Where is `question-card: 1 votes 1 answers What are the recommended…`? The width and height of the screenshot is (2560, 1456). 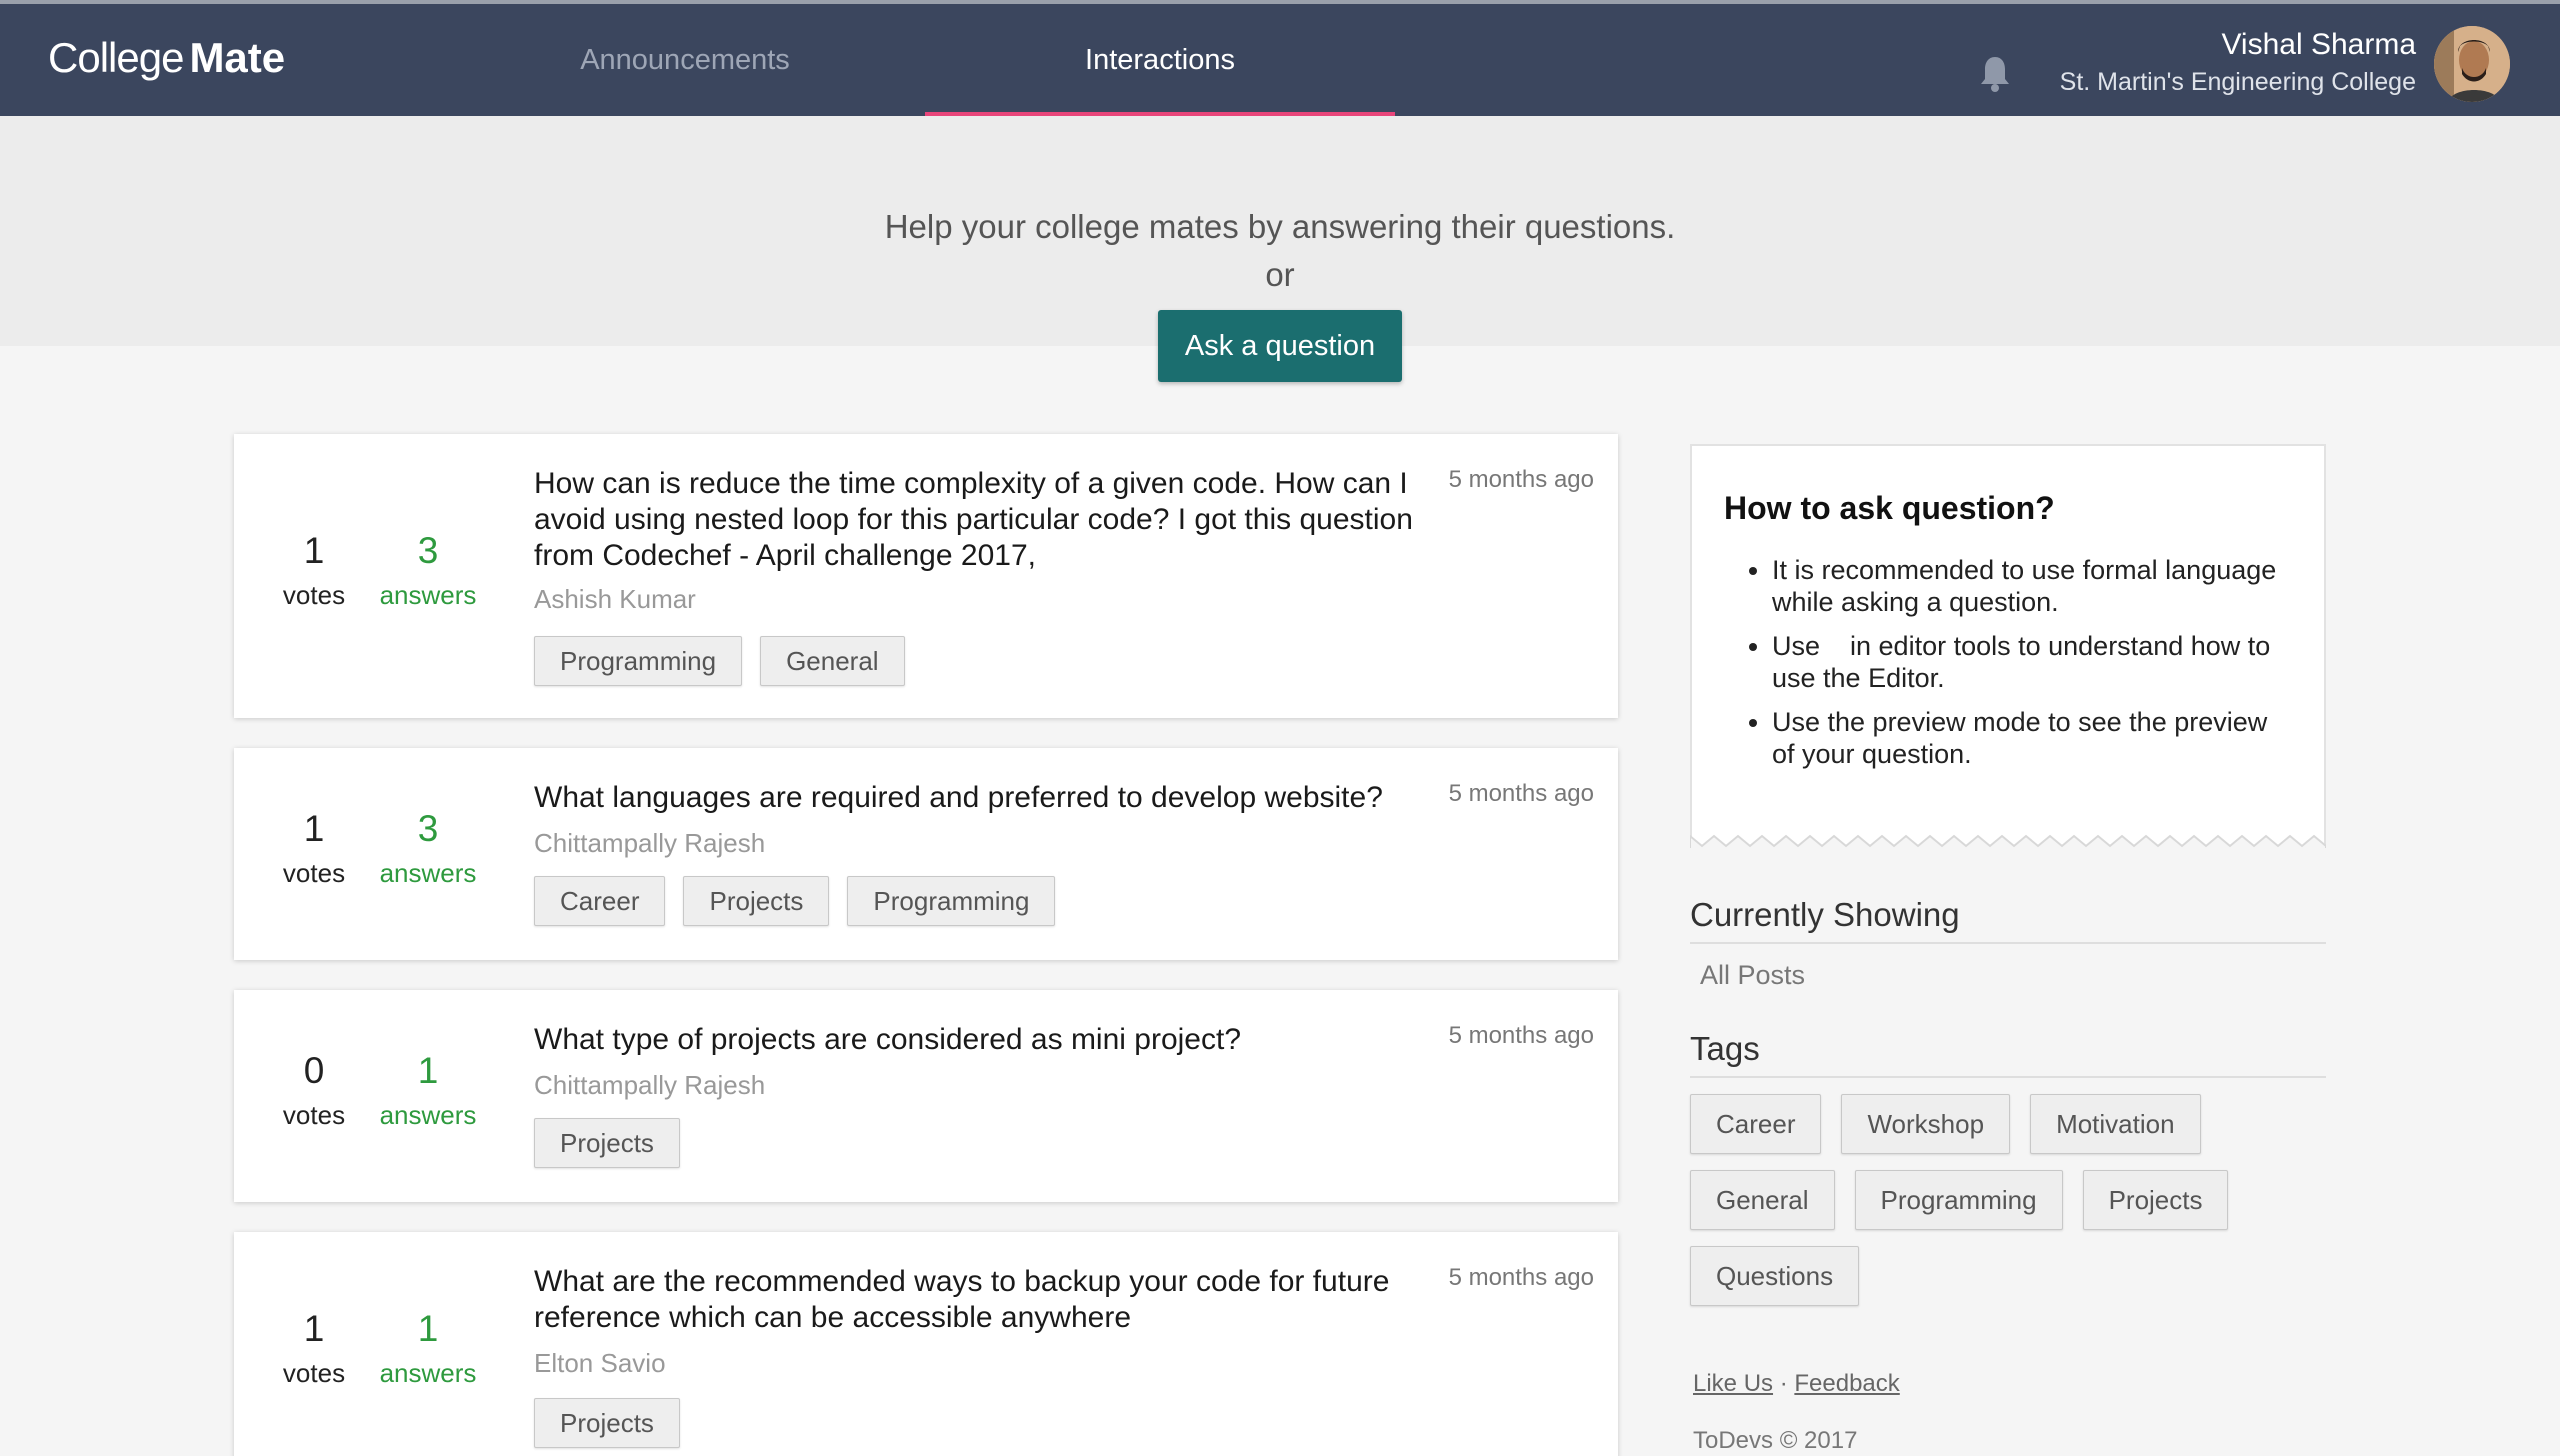
question-card: 1 votes 1 answers What are the recommended… is located at coordinates (926, 1344).